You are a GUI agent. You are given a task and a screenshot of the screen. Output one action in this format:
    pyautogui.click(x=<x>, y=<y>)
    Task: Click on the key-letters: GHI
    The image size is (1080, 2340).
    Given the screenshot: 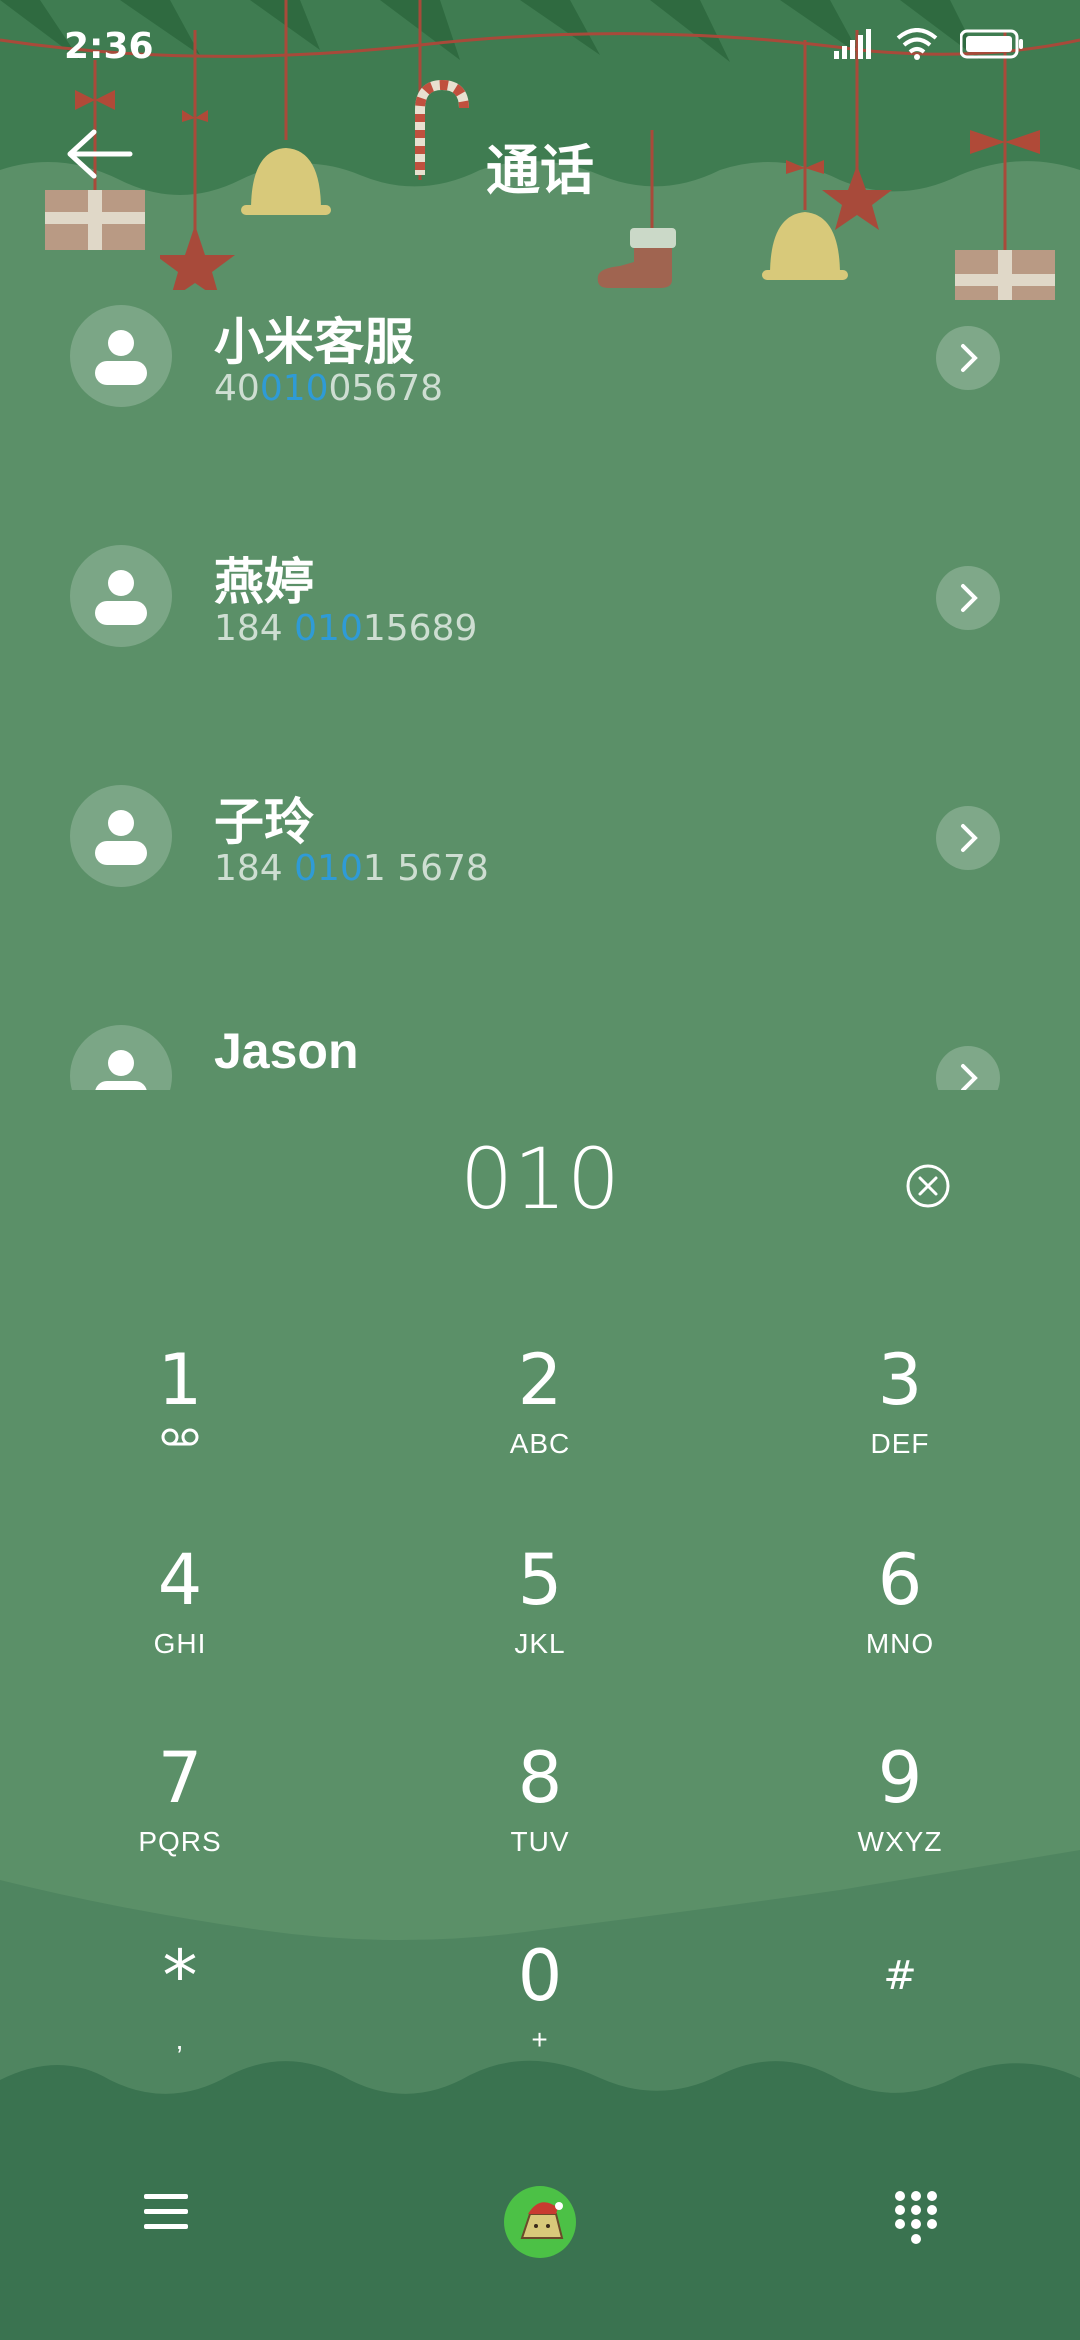 What is the action you would take?
    pyautogui.click(x=180, y=1643)
    